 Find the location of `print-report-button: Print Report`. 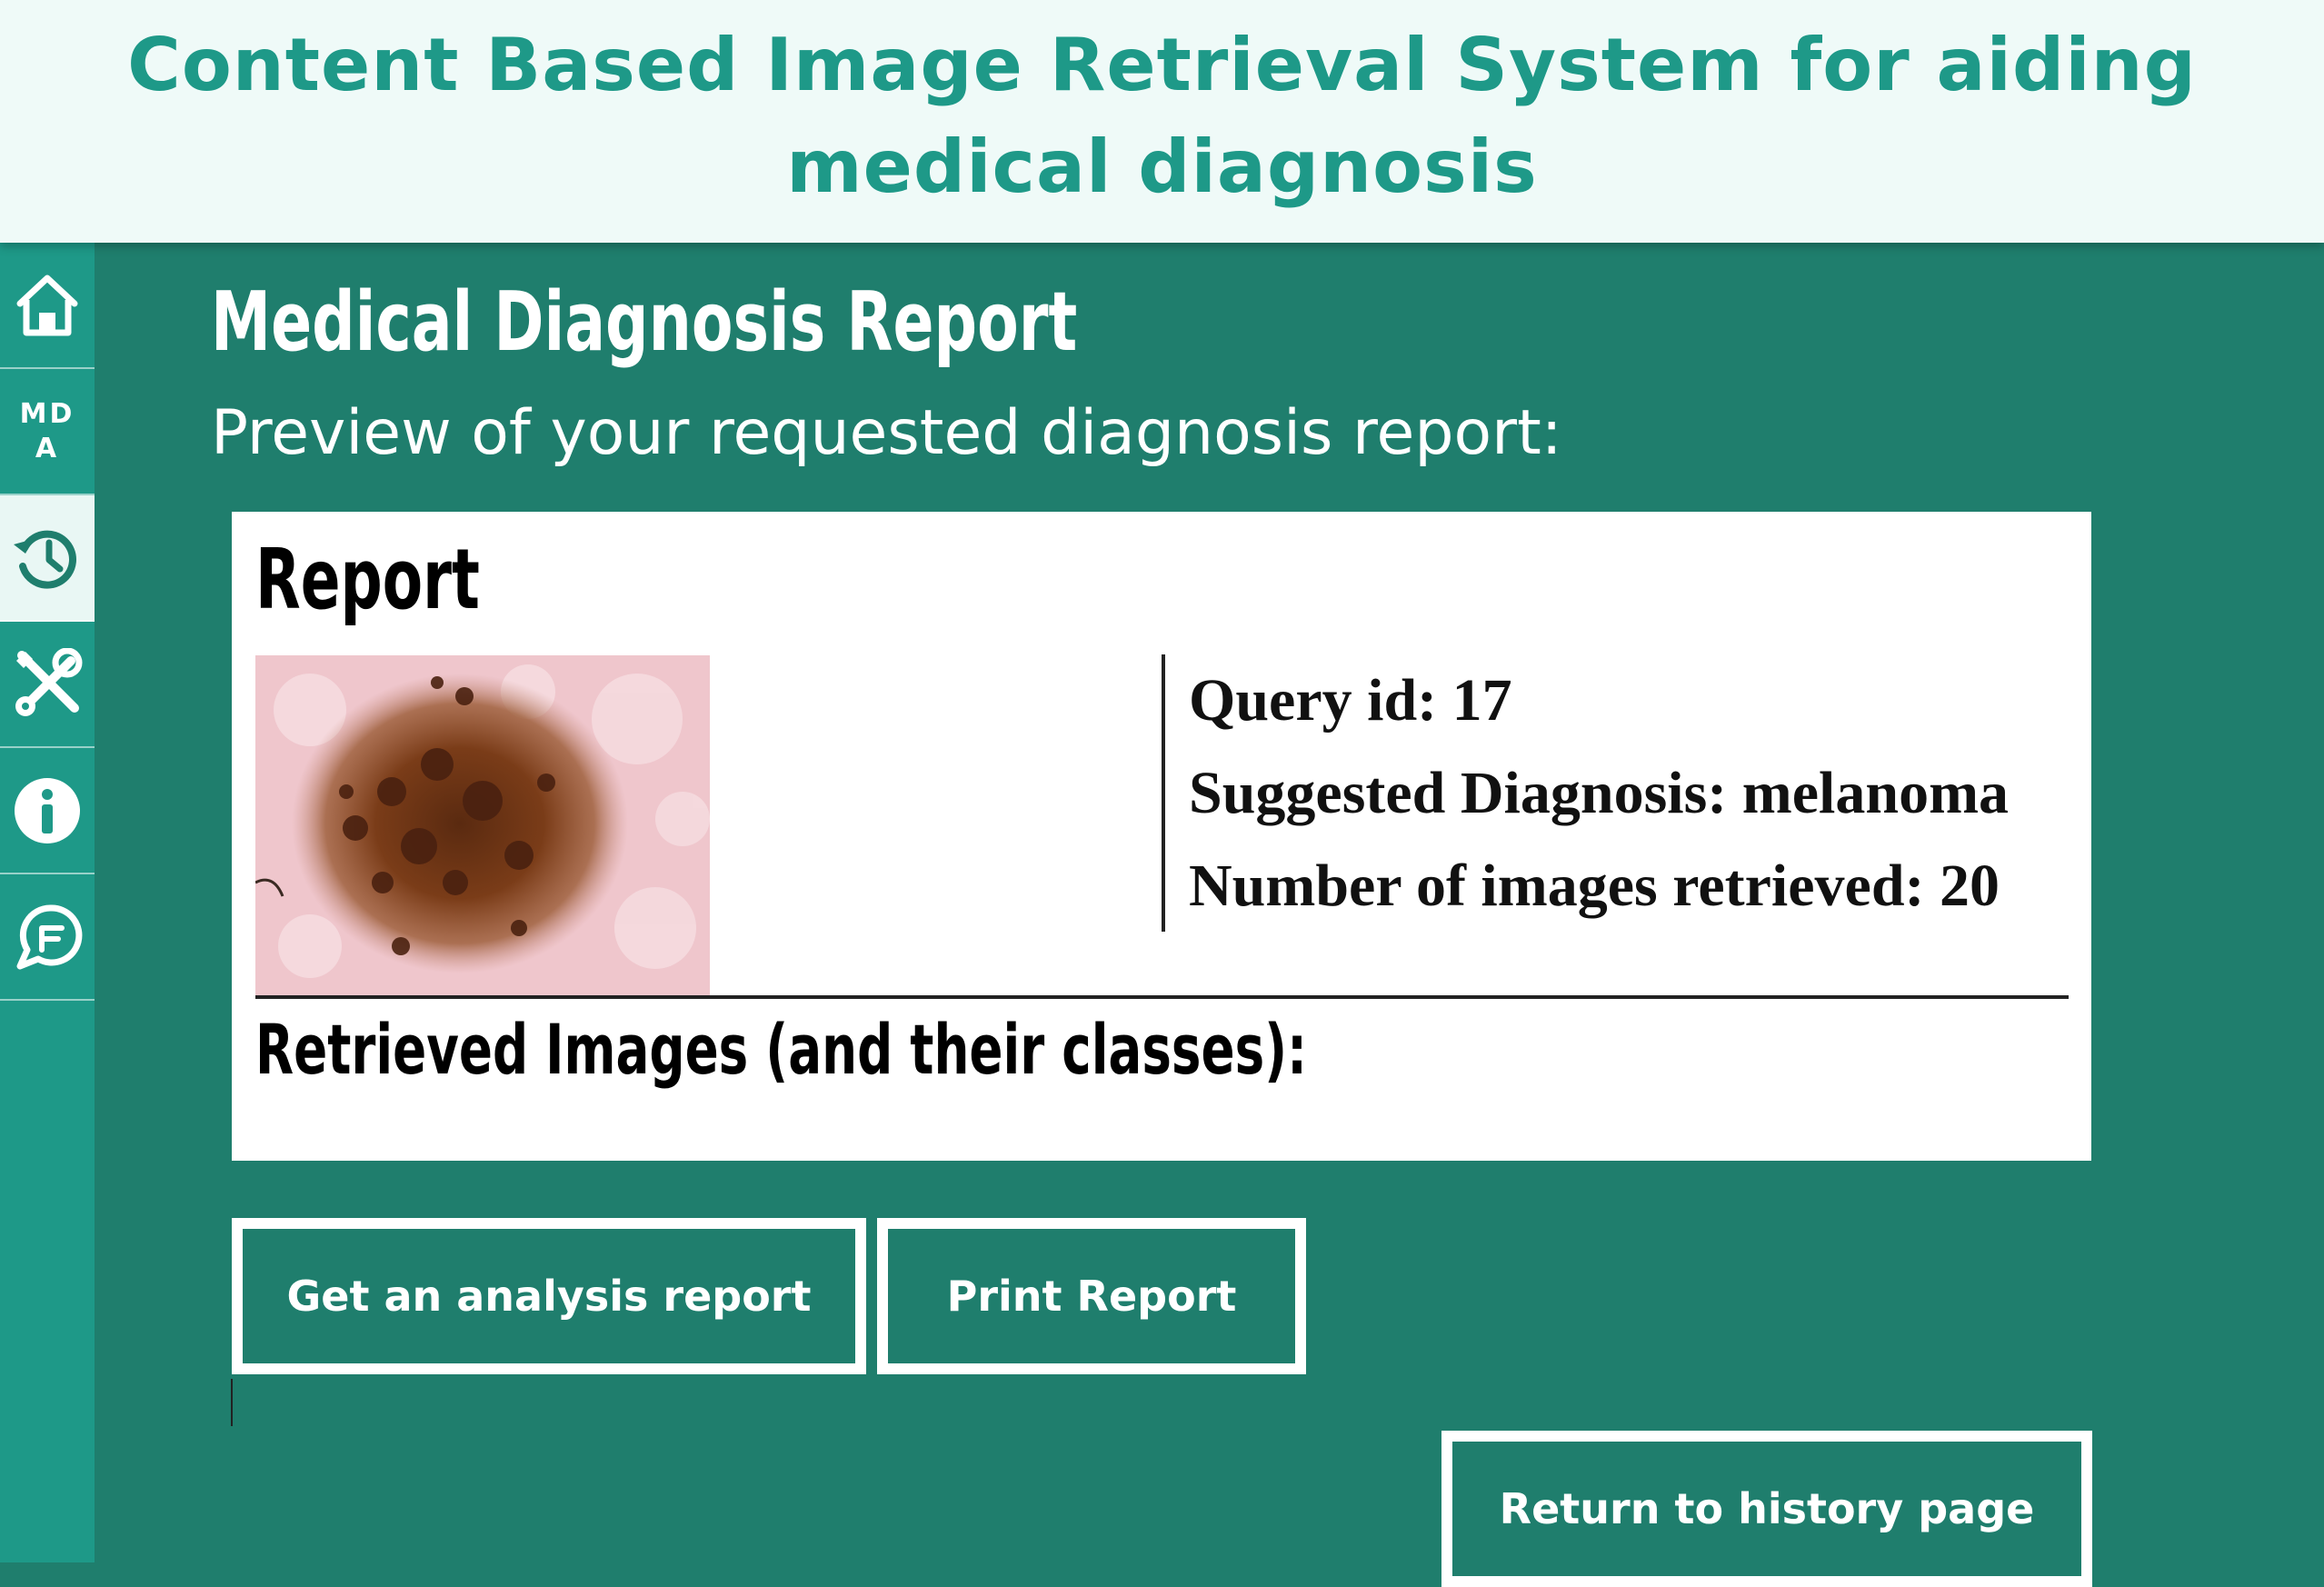

print-report-button: Print Report is located at coordinates (1091, 1296).